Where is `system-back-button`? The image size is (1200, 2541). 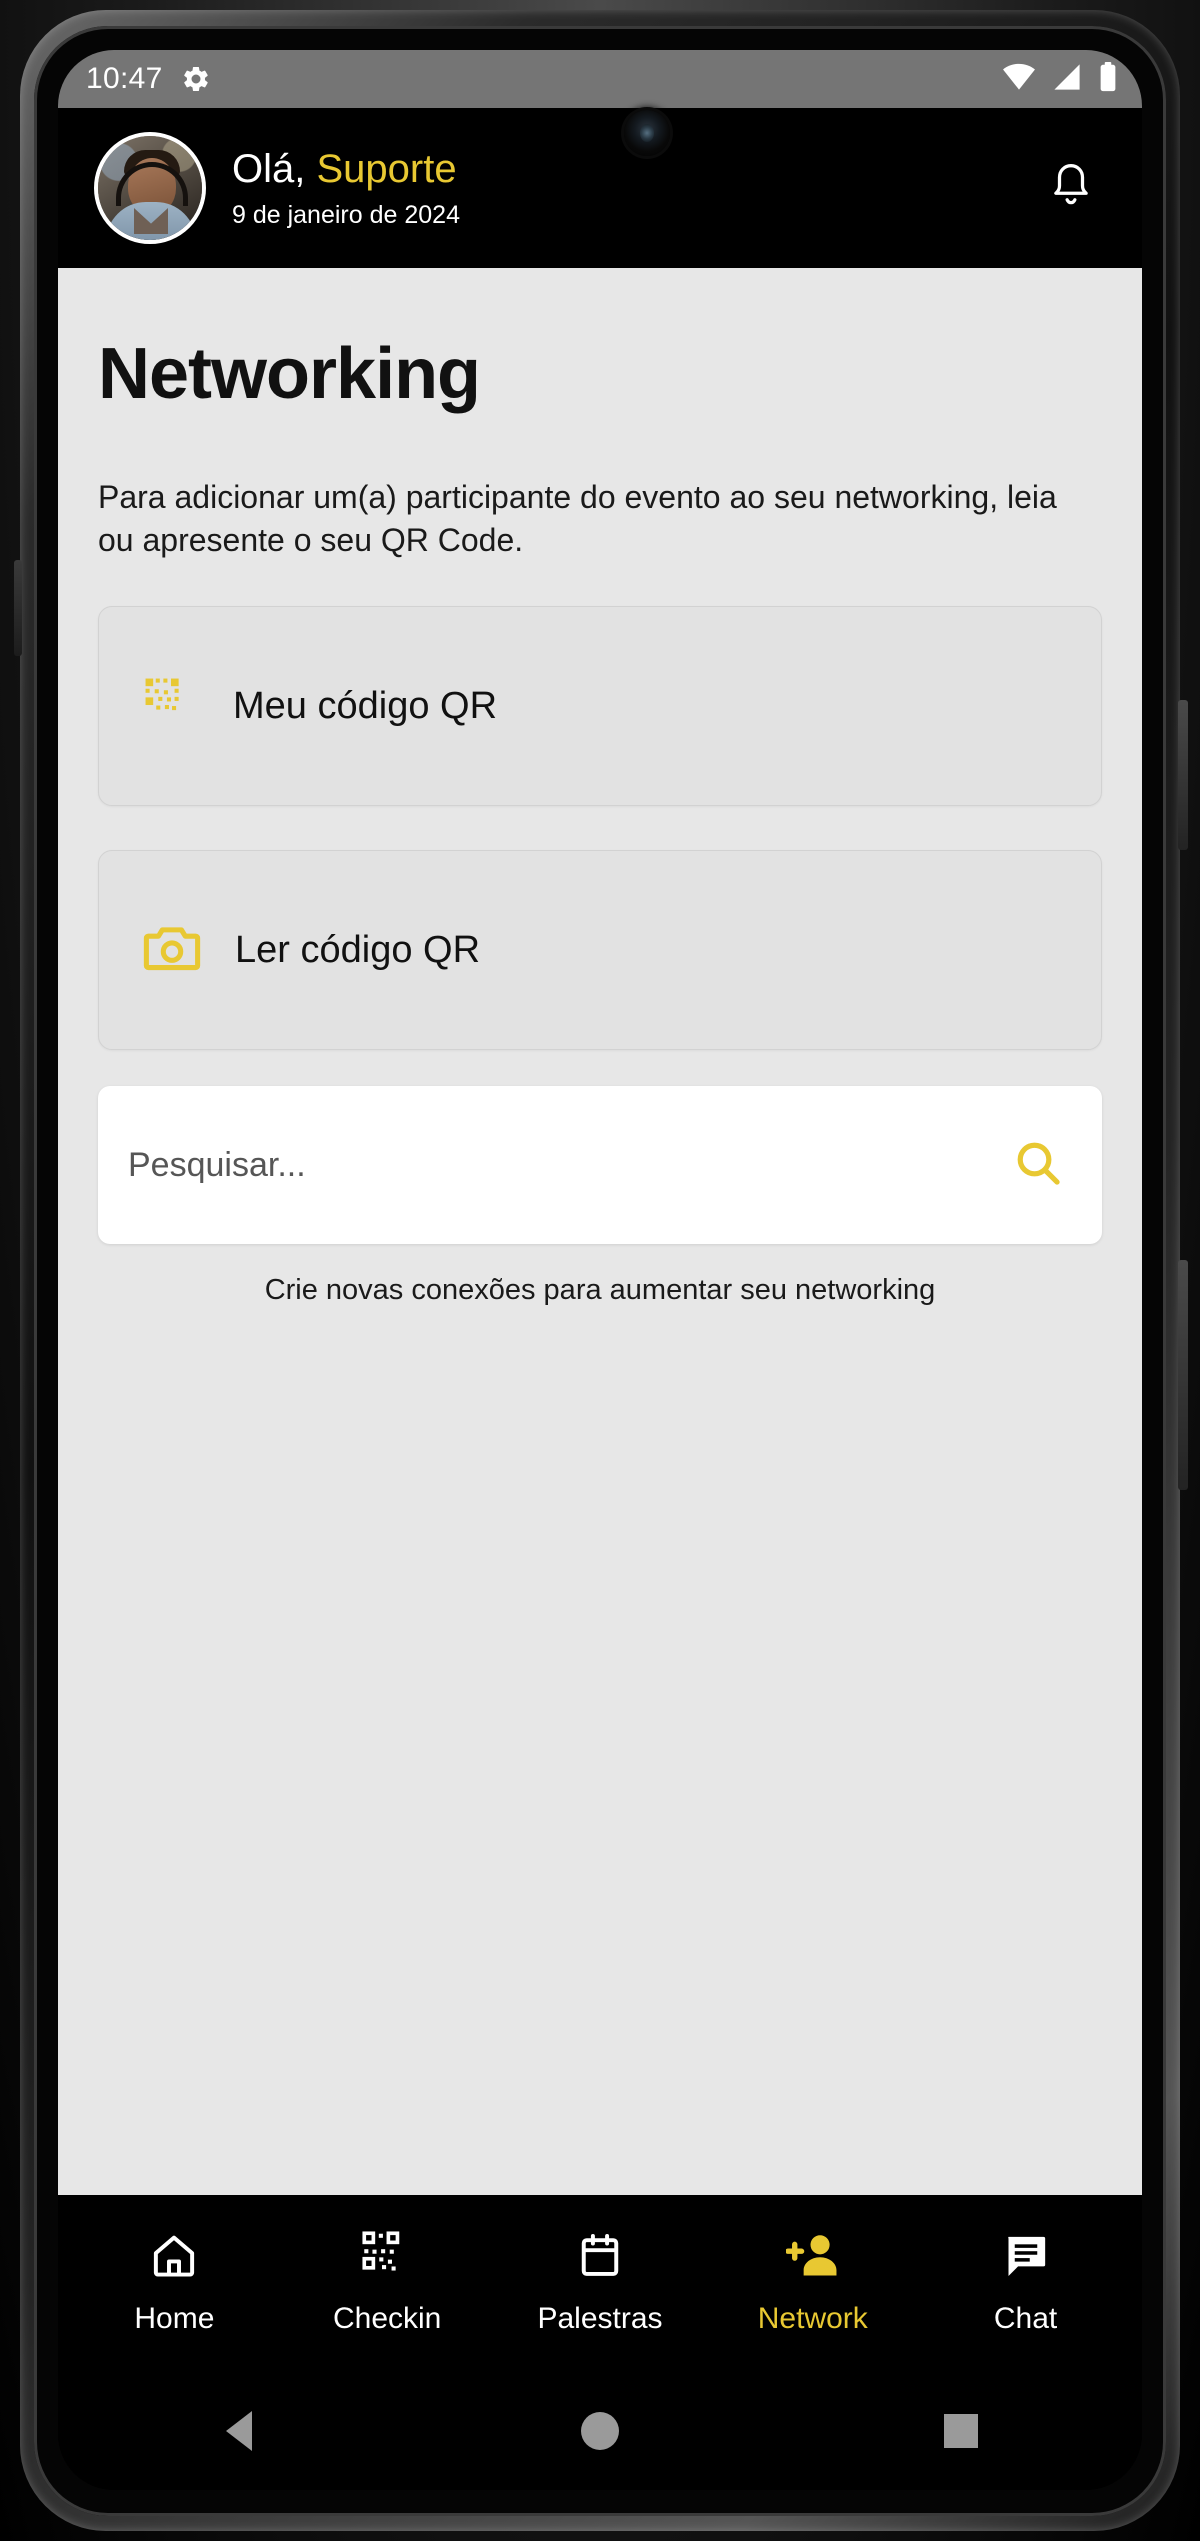
system-back-button is located at coordinates (239, 2431).